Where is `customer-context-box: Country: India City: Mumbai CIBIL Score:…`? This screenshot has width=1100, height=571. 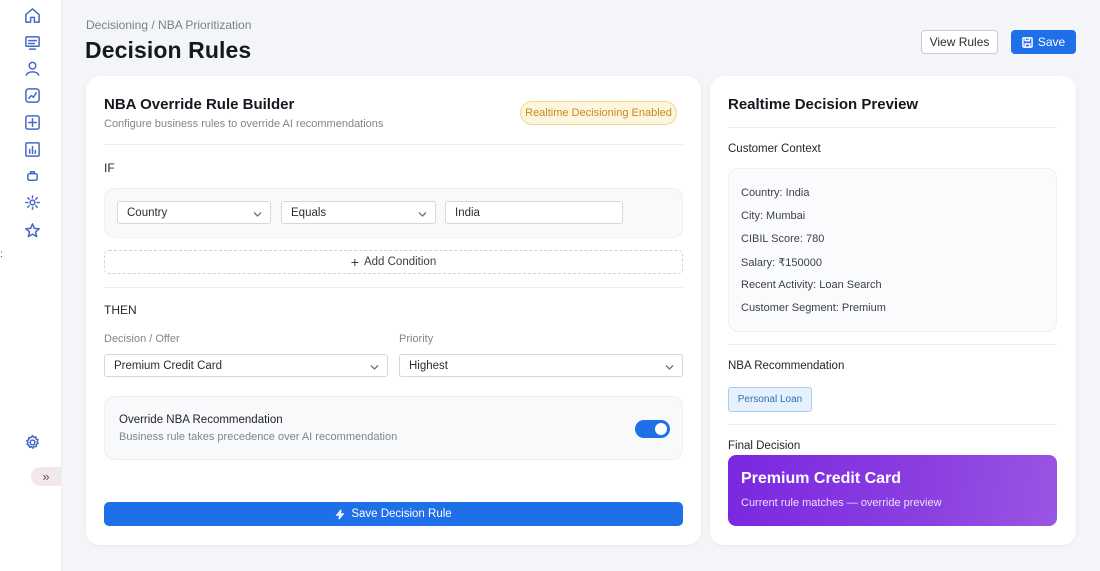
customer-context-box: Country: India City: Mumbai CIBIL Score:… is located at coordinates (892, 250).